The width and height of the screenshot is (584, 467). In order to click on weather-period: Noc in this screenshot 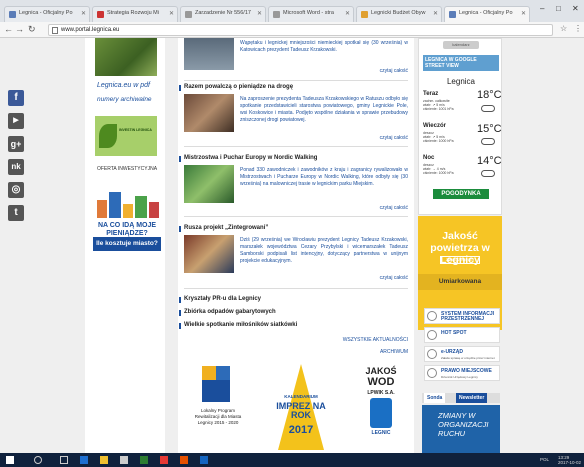, I will do `click(429, 158)`.